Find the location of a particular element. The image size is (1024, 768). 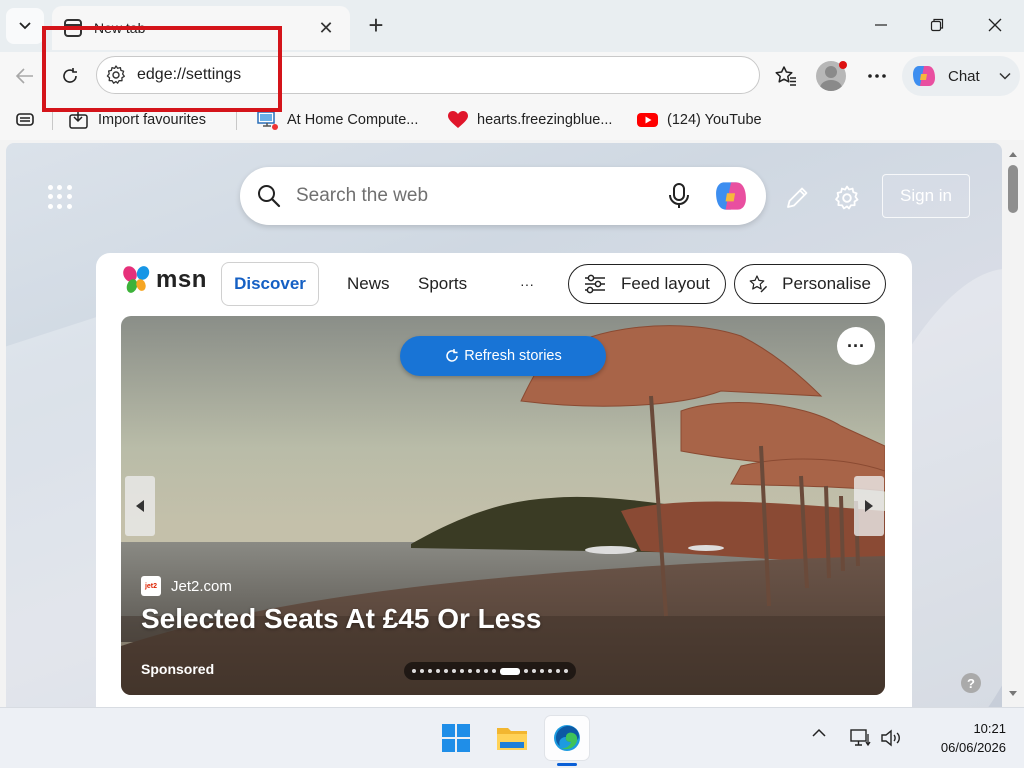

show-hidden-icons-button is located at coordinates (819, 733).